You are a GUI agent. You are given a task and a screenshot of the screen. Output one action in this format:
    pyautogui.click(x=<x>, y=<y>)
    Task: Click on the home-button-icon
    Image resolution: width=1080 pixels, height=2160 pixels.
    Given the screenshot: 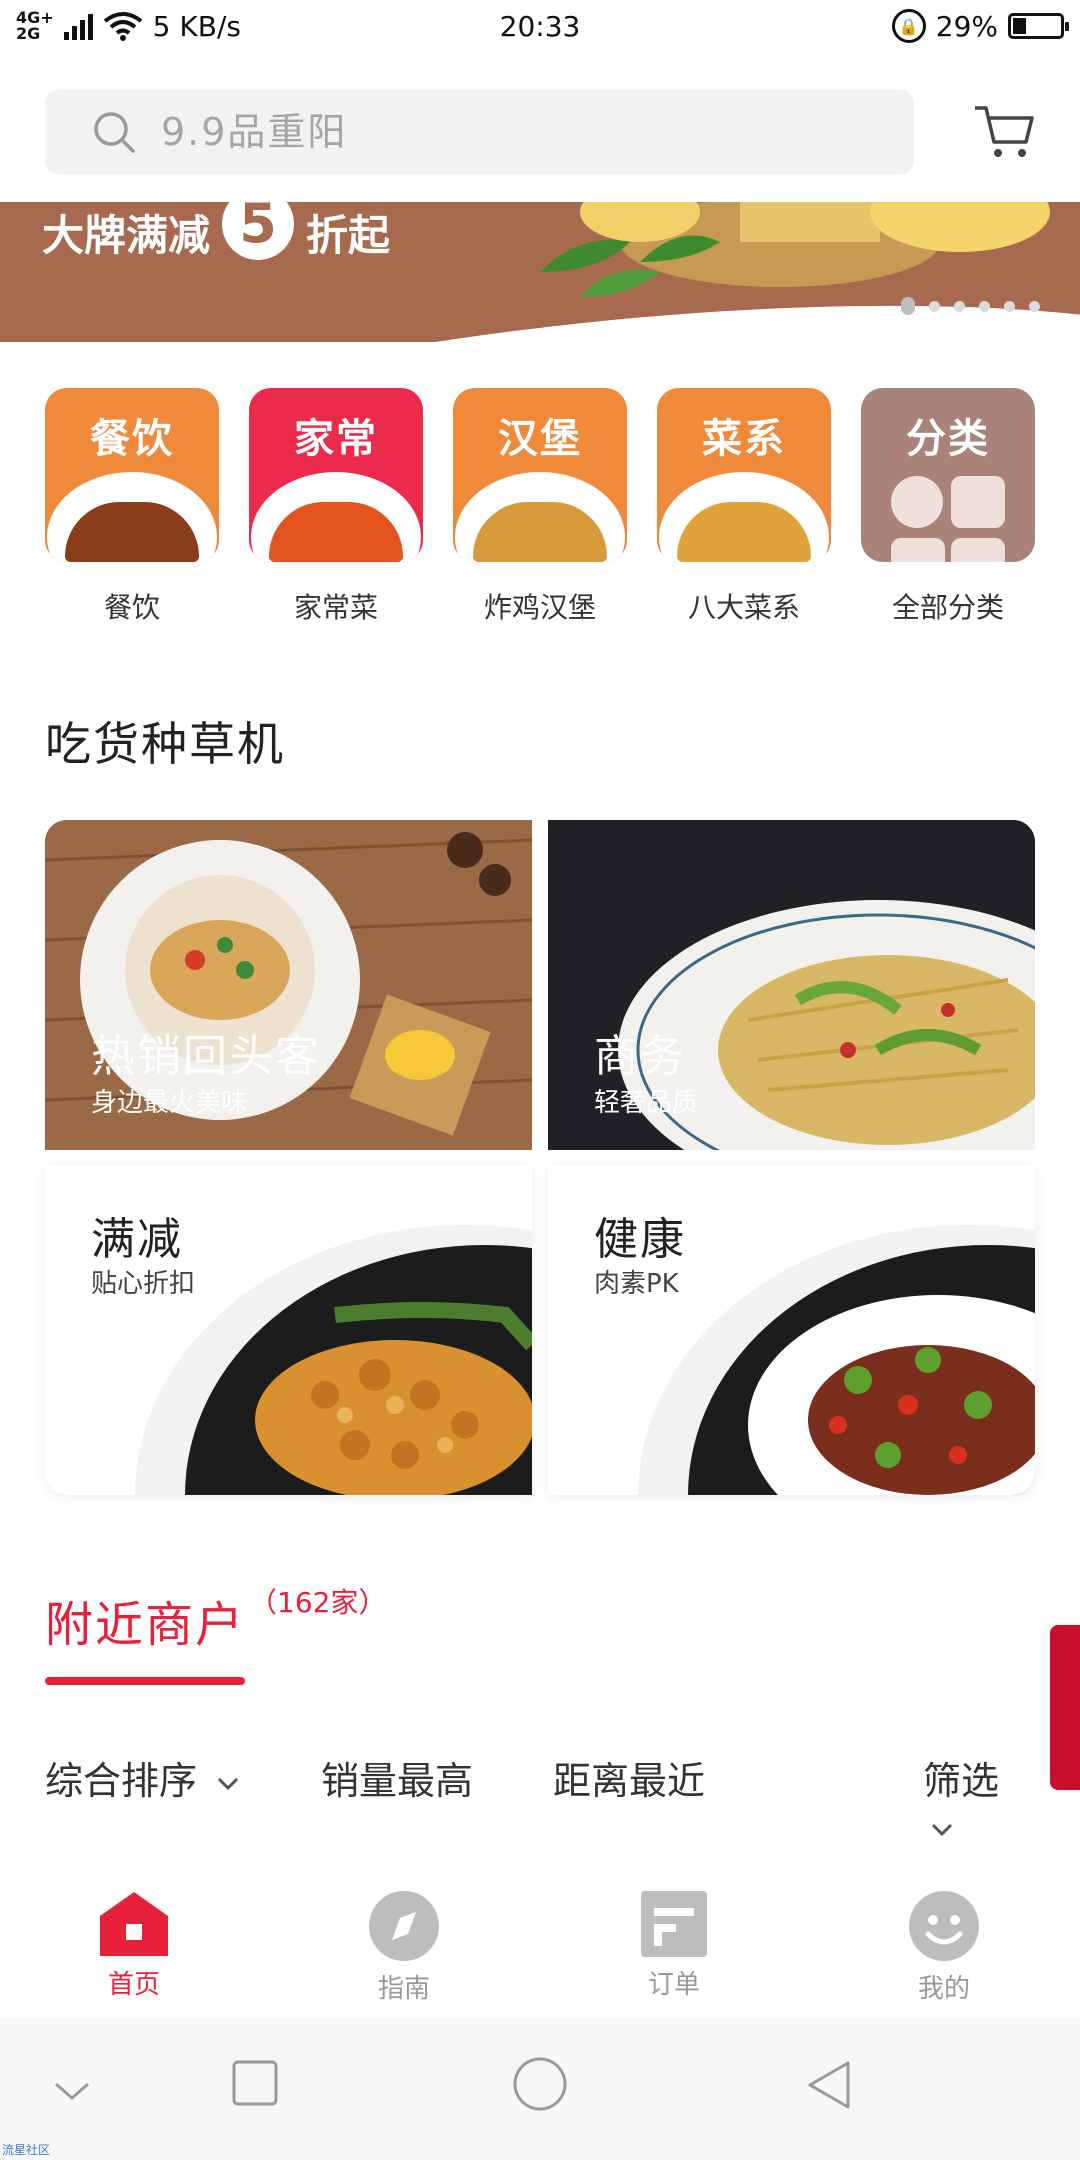 What is the action you would take?
    pyautogui.click(x=540, y=2084)
    